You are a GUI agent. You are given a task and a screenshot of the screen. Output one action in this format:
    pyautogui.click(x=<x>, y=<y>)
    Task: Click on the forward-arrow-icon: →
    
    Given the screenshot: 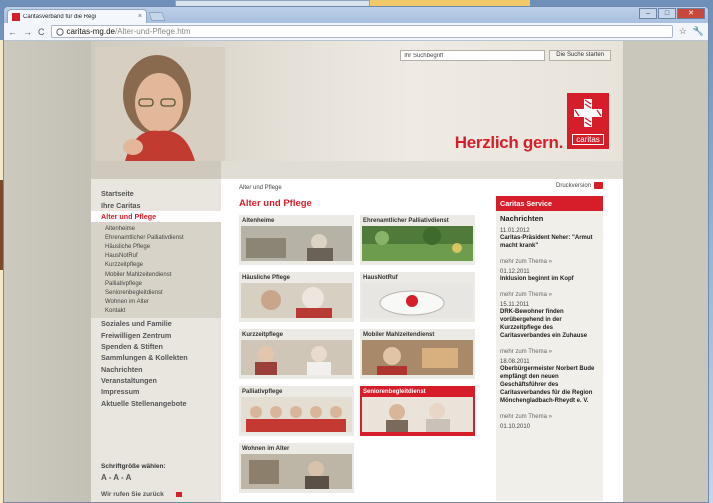 What is the action you would take?
    pyautogui.click(x=27, y=32)
    